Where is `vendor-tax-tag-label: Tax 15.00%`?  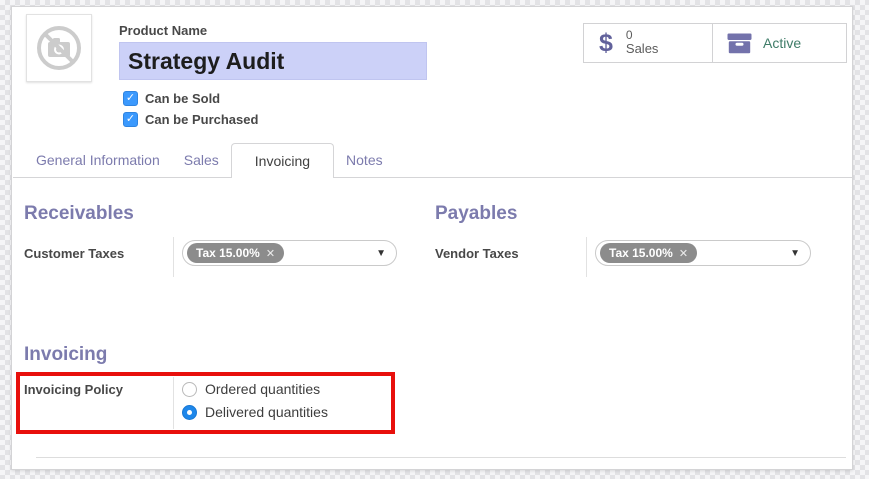
vendor-tax-tag-label: Tax 15.00% is located at coordinates (641, 253).